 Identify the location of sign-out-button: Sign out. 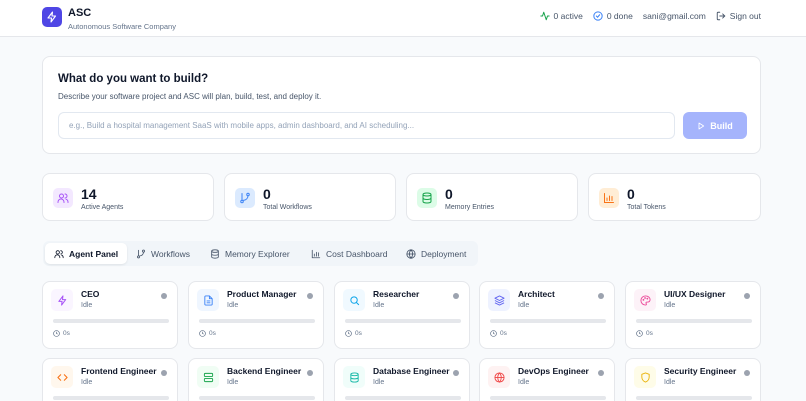
(738, 16).